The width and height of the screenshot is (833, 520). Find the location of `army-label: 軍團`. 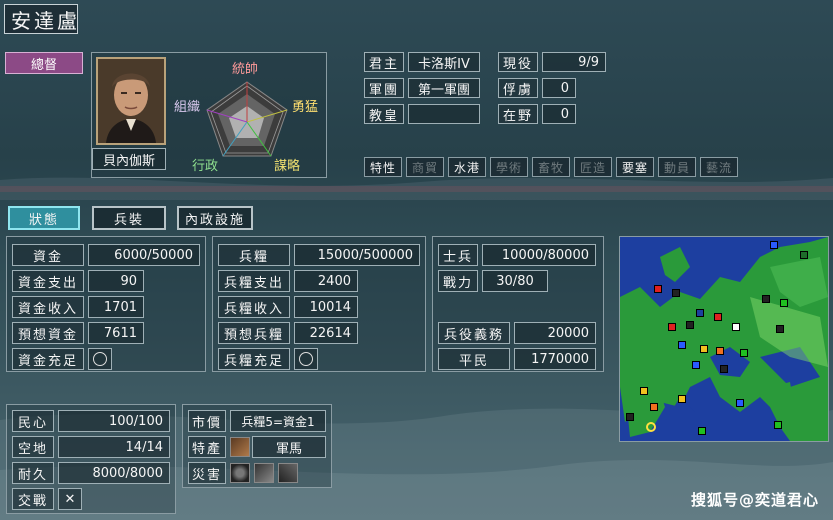

army-label: 軍團 is located at coordinates (384, 88).